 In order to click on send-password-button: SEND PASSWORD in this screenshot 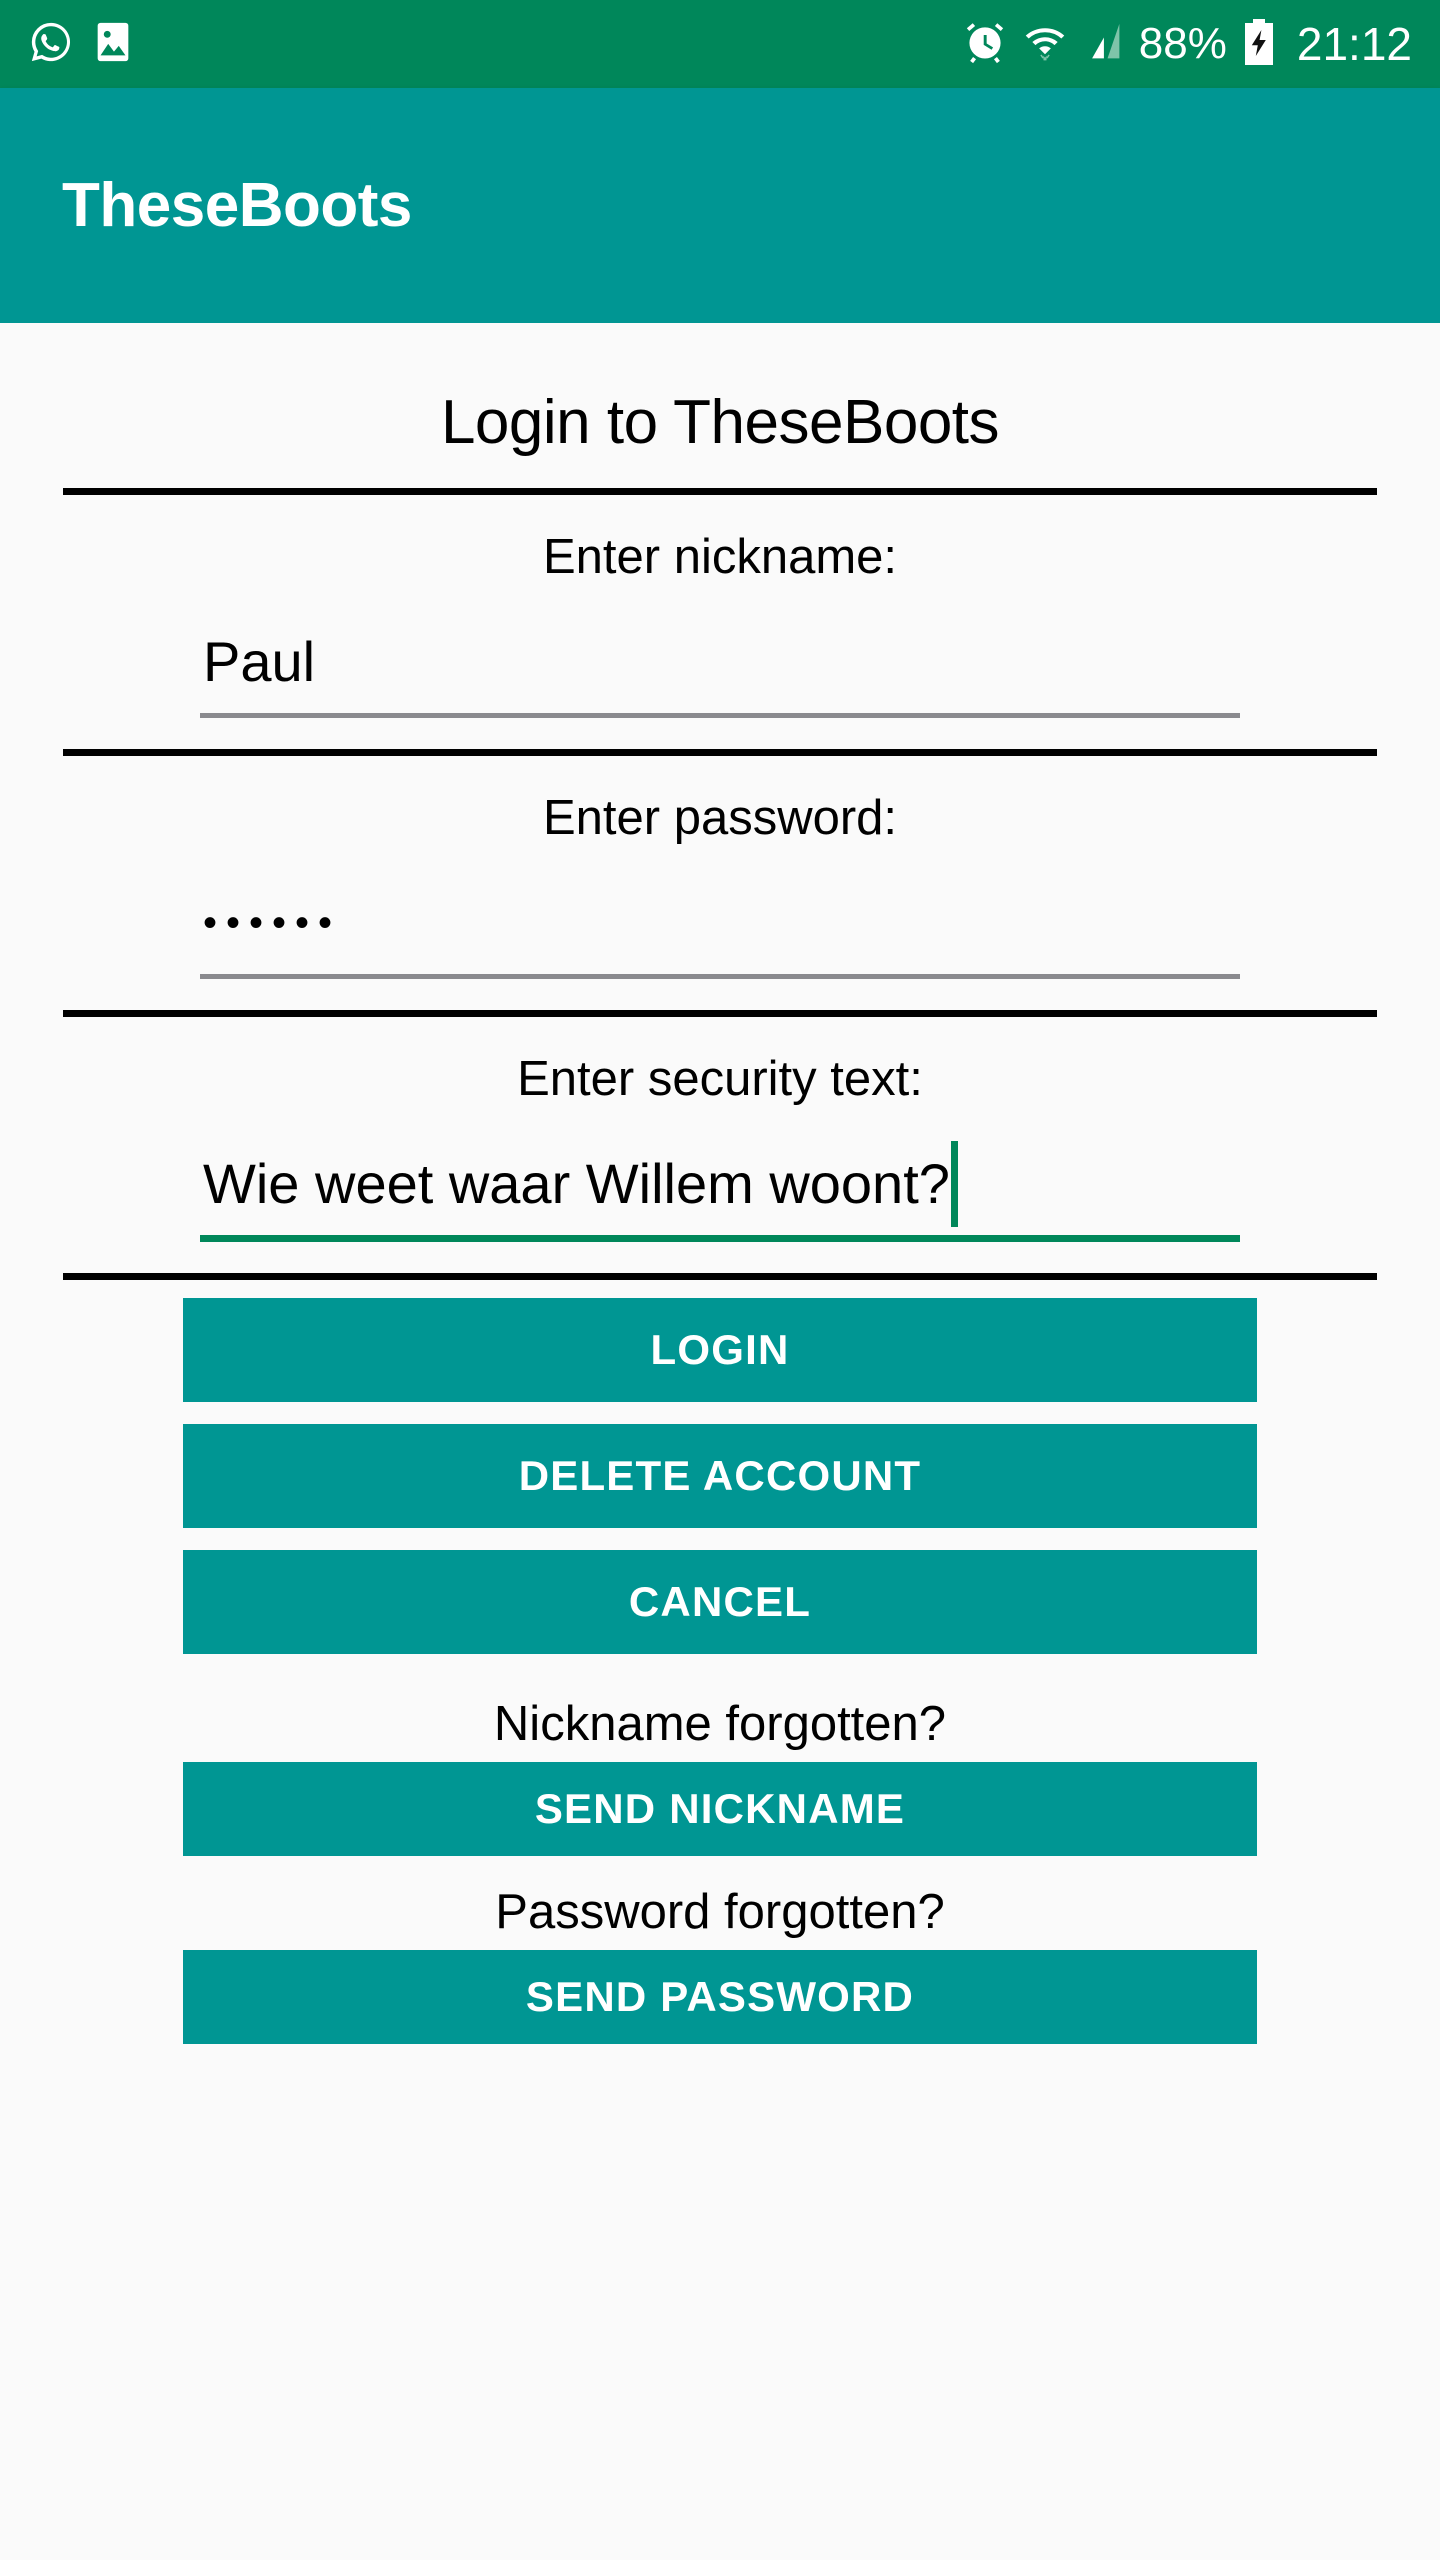, I will do `click(720, 1997)`.